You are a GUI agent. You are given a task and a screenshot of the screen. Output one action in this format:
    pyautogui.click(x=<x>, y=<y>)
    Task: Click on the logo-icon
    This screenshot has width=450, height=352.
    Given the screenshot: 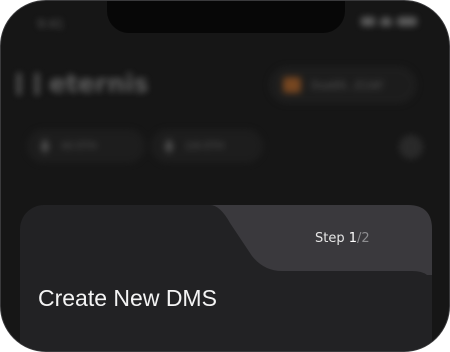 What is the action you would take?
    pyautogui.click(x=28, y=83)
    